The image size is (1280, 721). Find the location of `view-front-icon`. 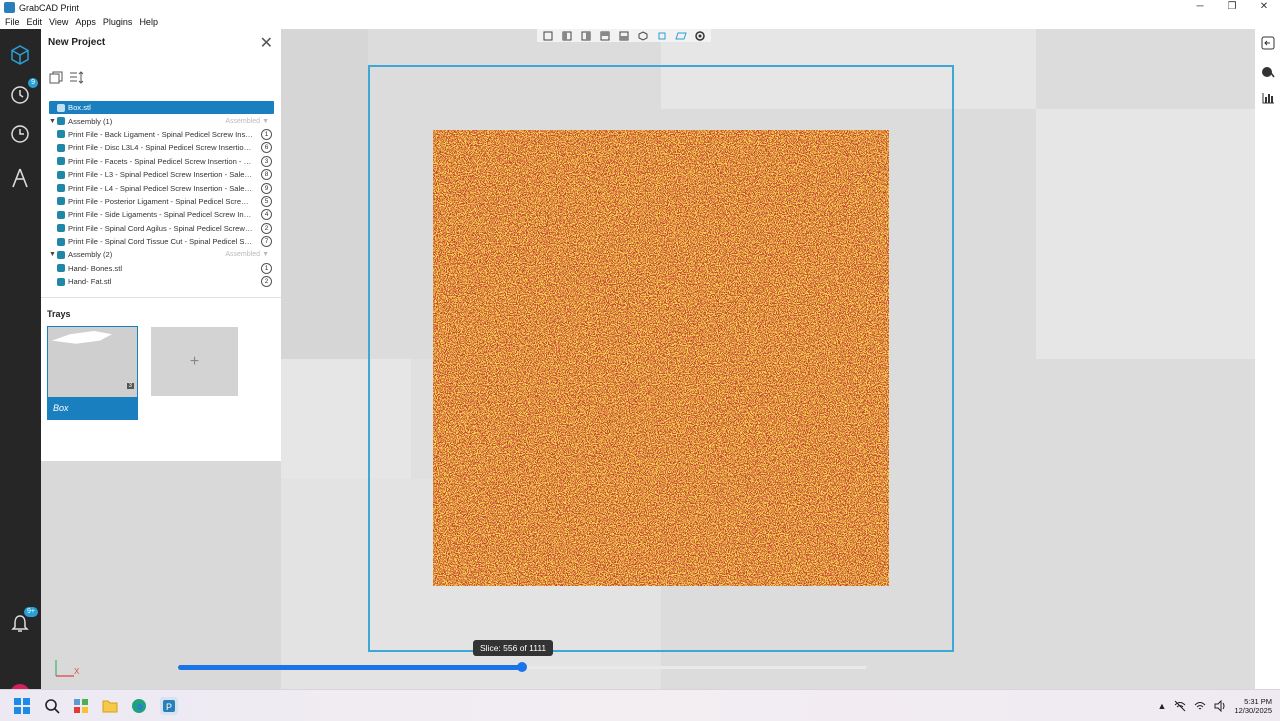

view-front-icon is located at coordinates (548, 36).